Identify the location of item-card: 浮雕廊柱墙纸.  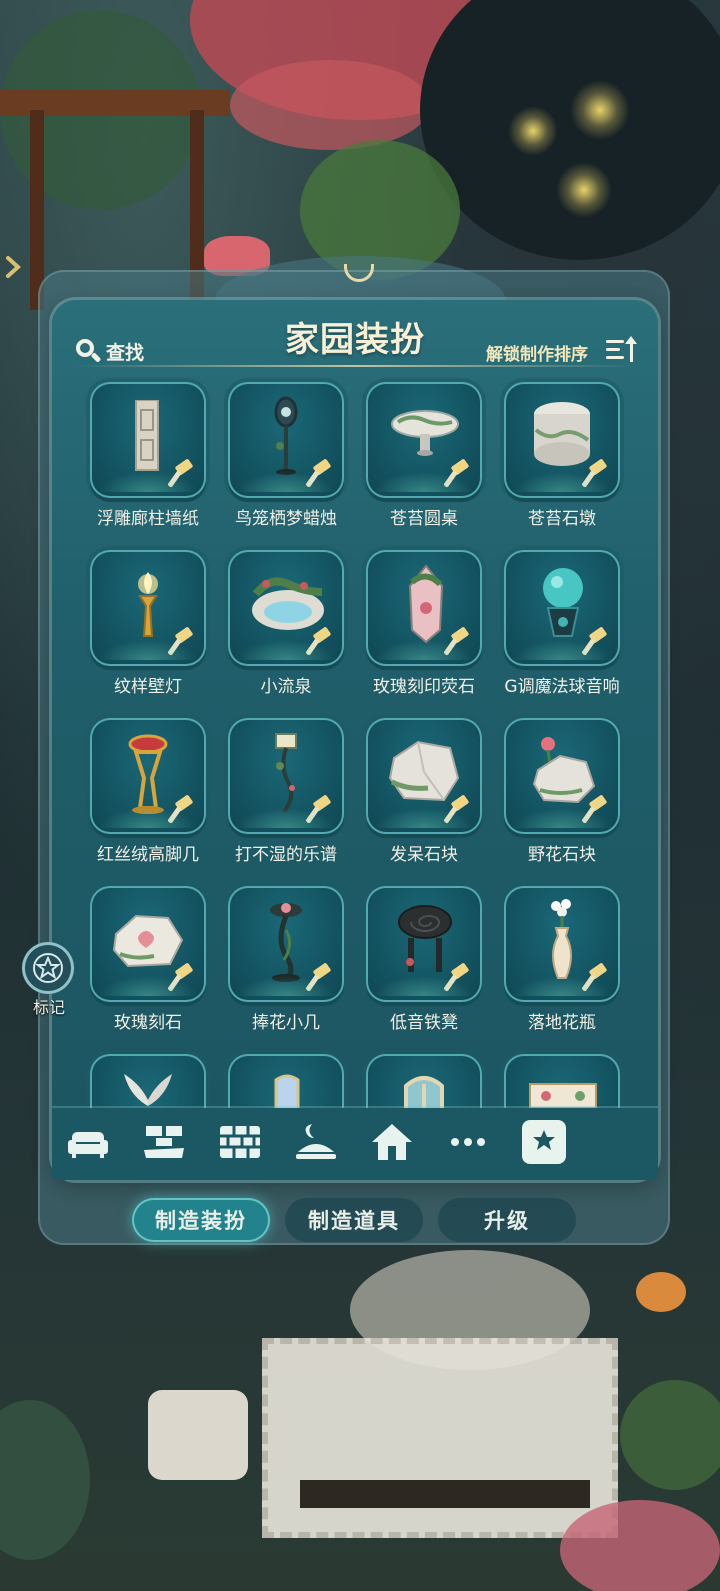
(148, 452).